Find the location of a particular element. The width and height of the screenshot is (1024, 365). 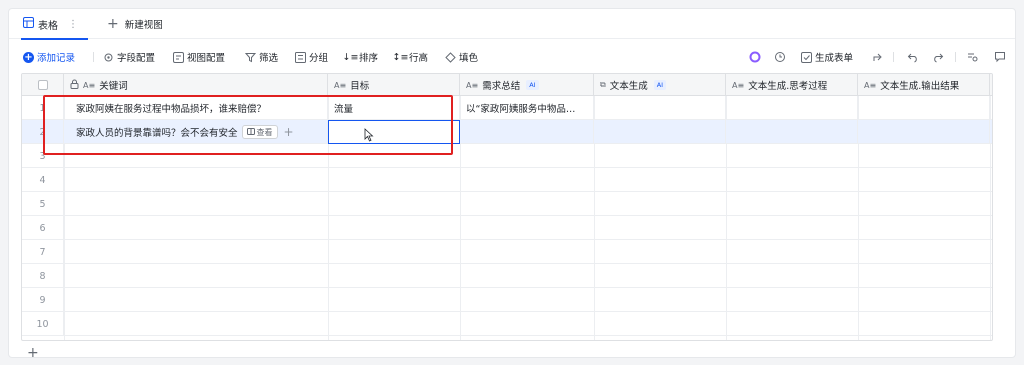

new-view-button: + 新建视图 is located at coordinates (133, 24).